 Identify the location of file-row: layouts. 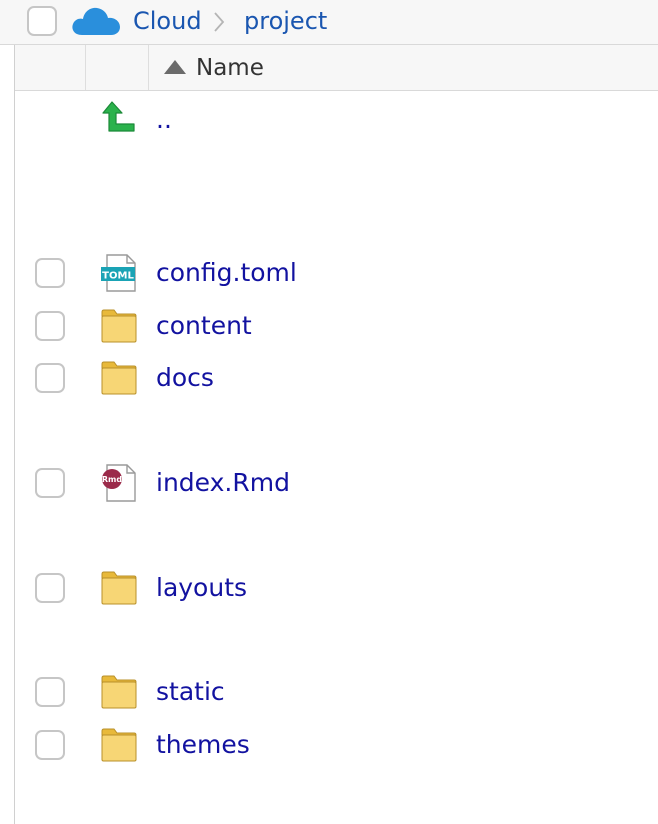
(336, 588).